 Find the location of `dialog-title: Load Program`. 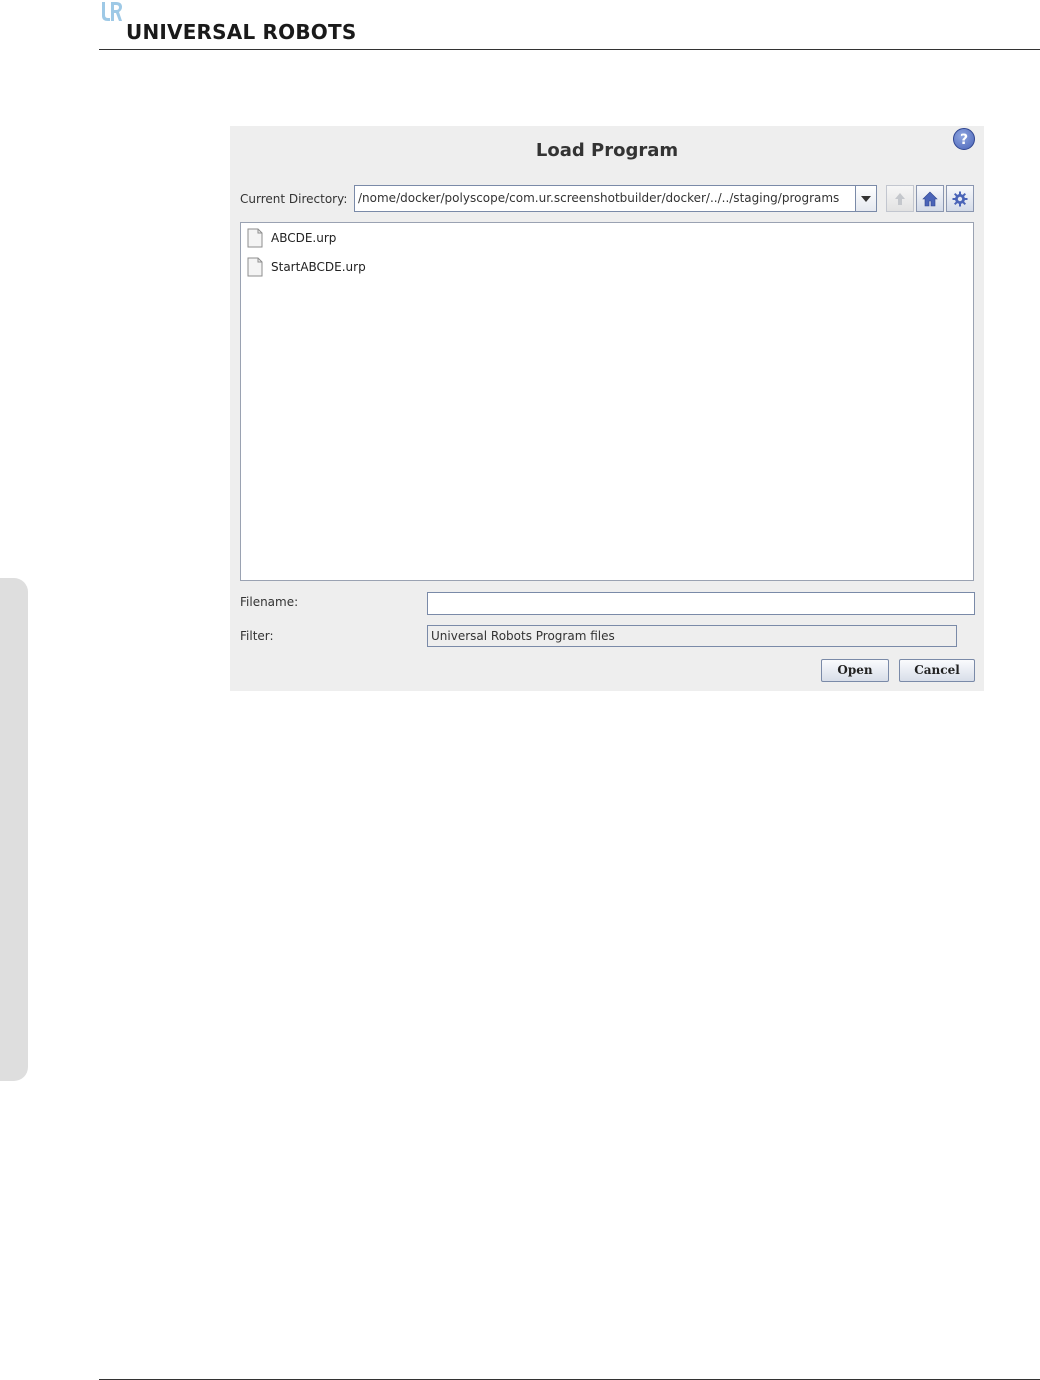

dialog-title: Load Program is located at coordinates (607, 150).